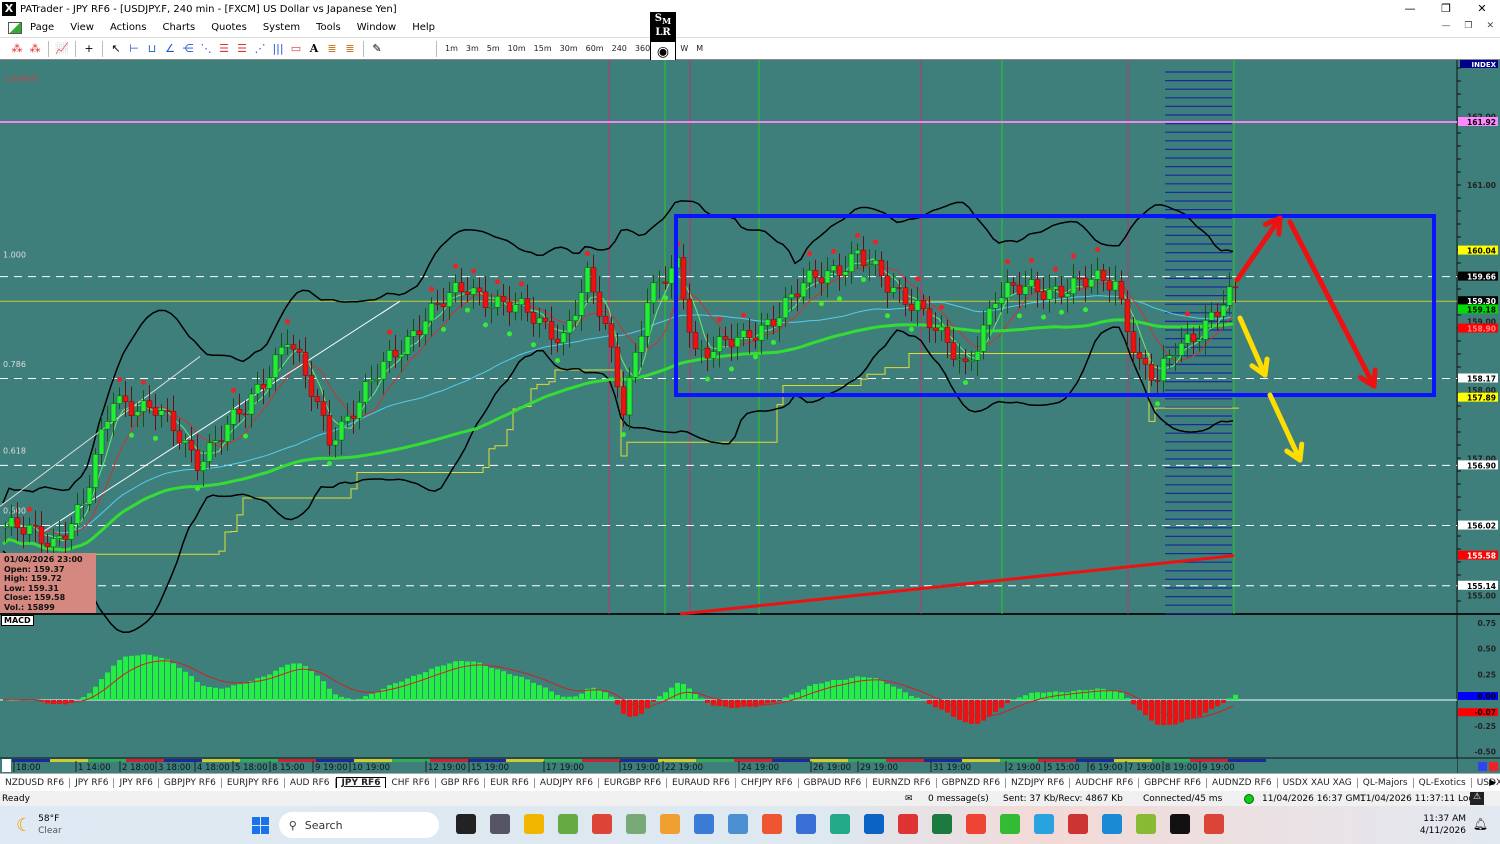  What do you see at coordinates (472, 48) in the screenshot?
I see `timeframe-3m: 3m` at bounding box center [472, 48].